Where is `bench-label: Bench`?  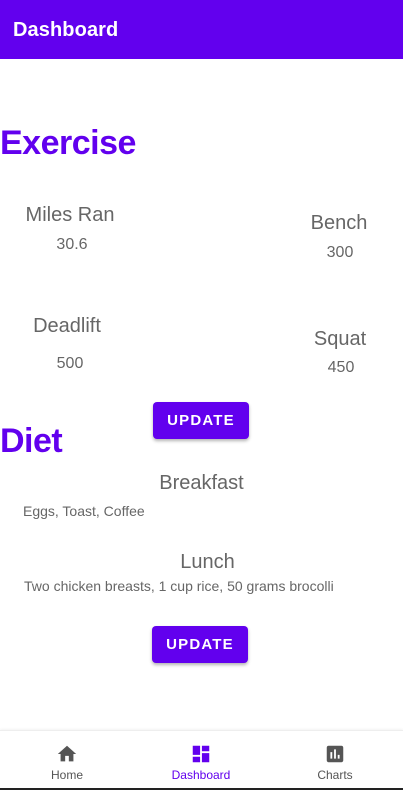
bench-label: Bench is located at coordinates (339, 223).